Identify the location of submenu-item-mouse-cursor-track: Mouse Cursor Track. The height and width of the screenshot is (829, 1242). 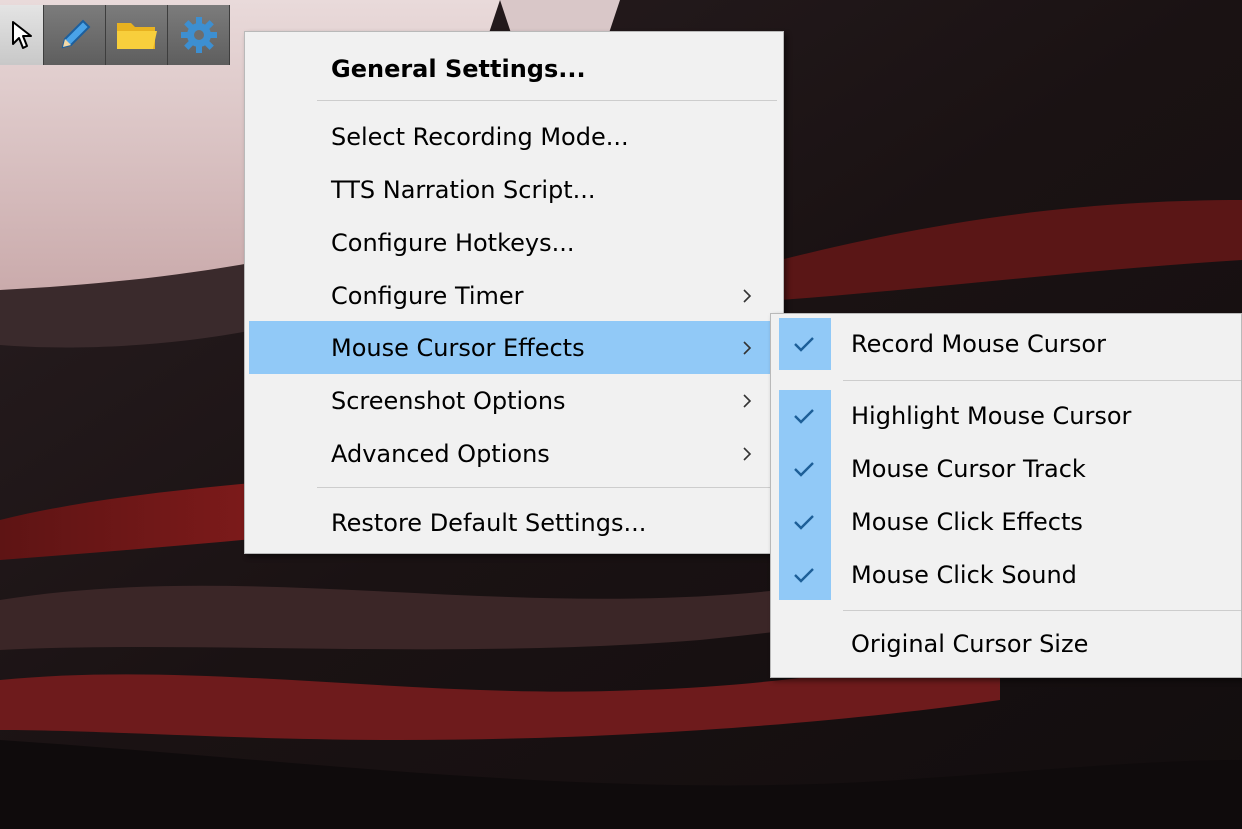
(1006, 469).